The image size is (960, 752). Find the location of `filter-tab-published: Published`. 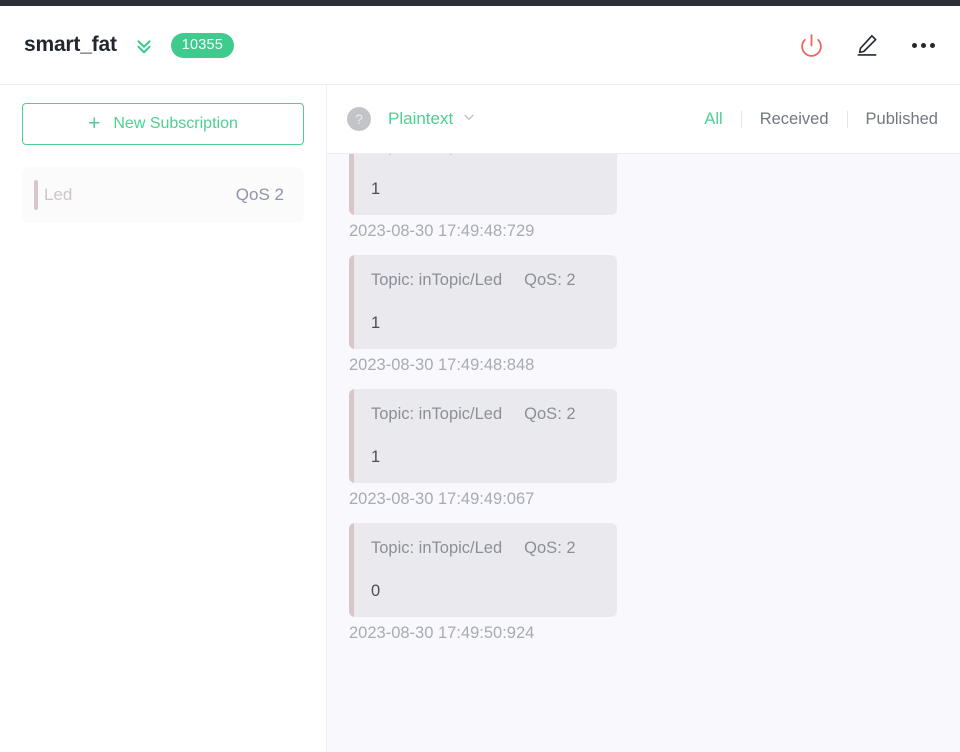

filter-tab-published: Published is located at coordinates (893, 119).